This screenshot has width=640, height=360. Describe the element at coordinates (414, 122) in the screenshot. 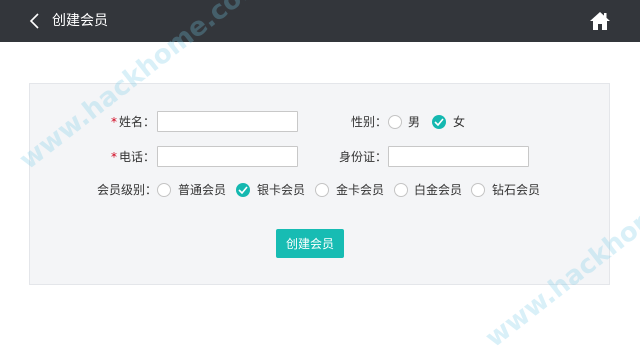

I see `gender-male-label: 男` at that location.